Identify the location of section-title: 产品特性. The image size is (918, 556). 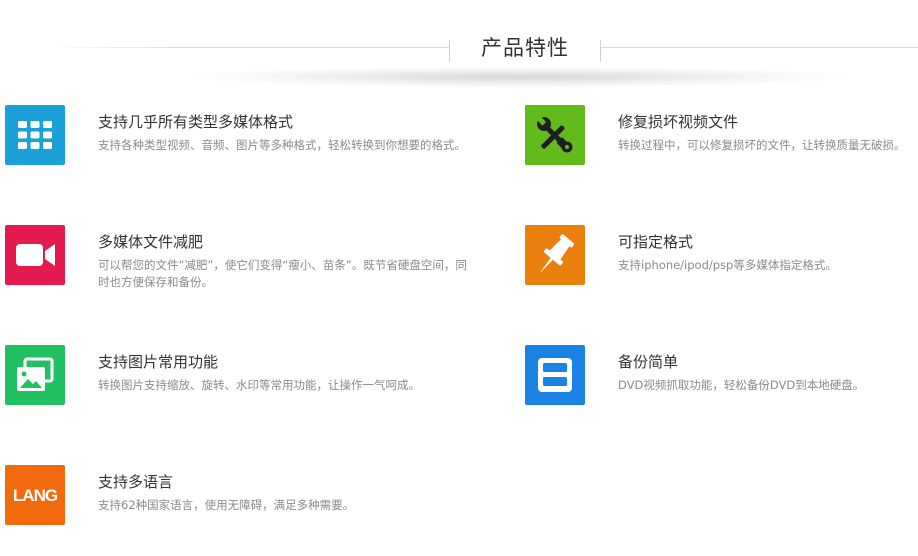
(525, 48).